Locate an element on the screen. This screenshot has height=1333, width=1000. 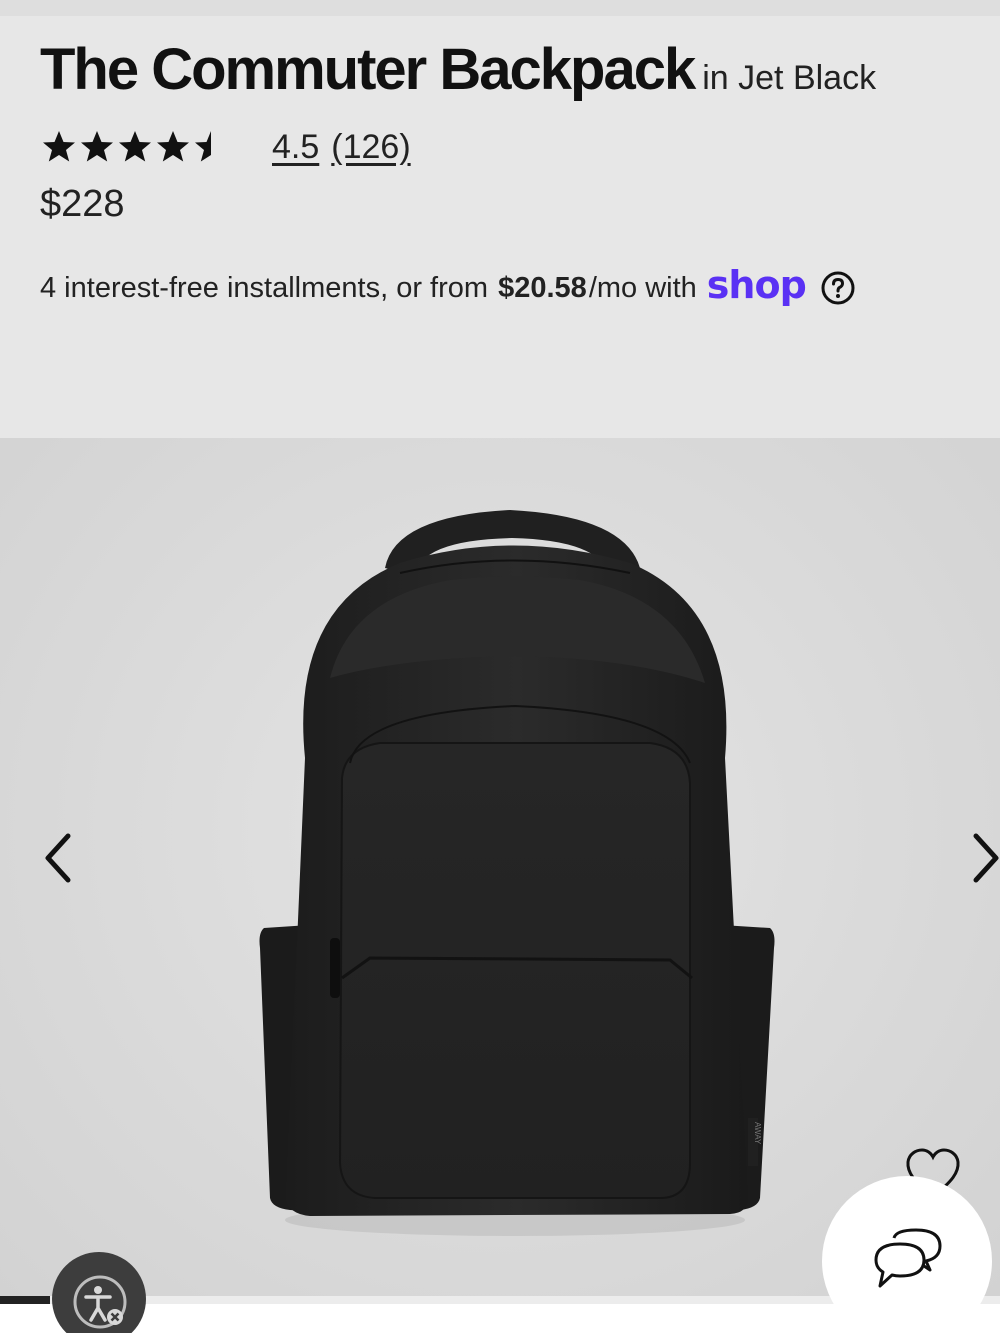
carousel-progress-fill is located at coordinates (25, 1300).